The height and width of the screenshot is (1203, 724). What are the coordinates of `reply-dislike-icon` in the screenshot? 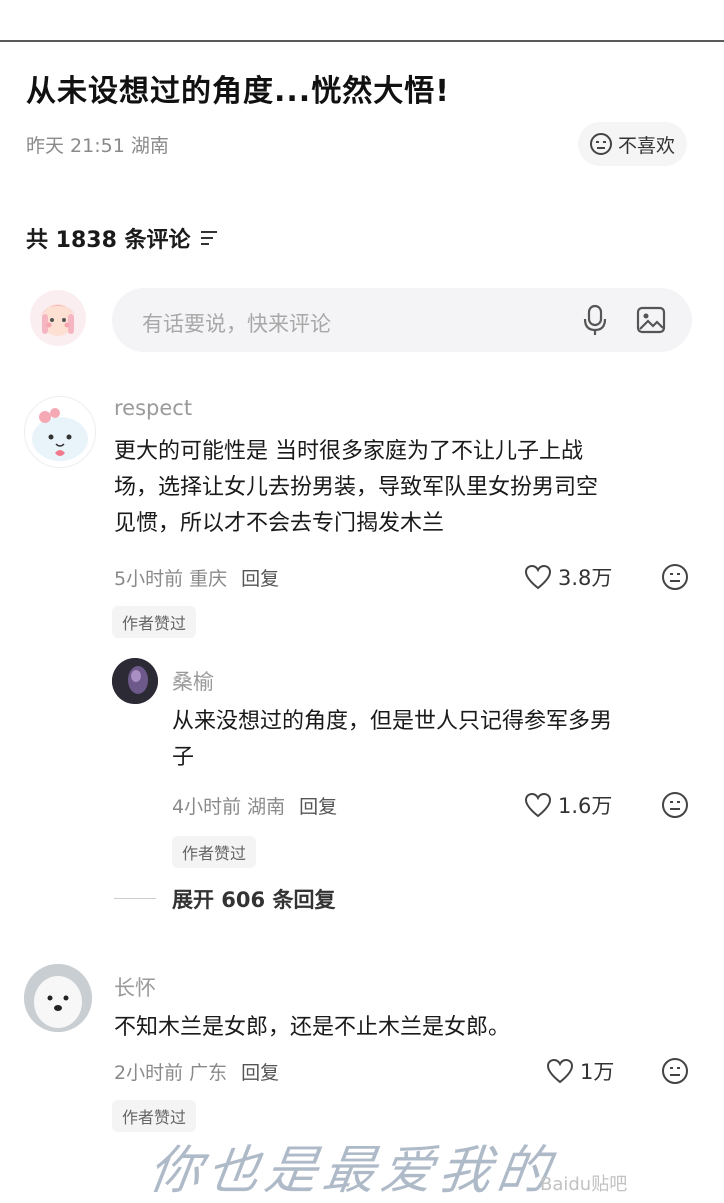 It's located at (675, 805).